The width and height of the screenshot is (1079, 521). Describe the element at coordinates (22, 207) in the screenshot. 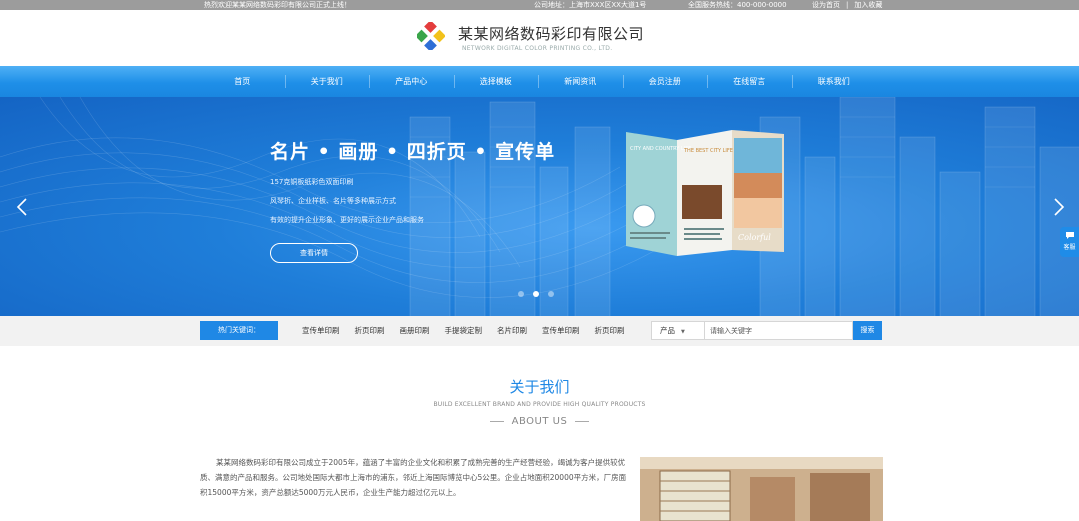

I see `prev-slide-icon` at that location.